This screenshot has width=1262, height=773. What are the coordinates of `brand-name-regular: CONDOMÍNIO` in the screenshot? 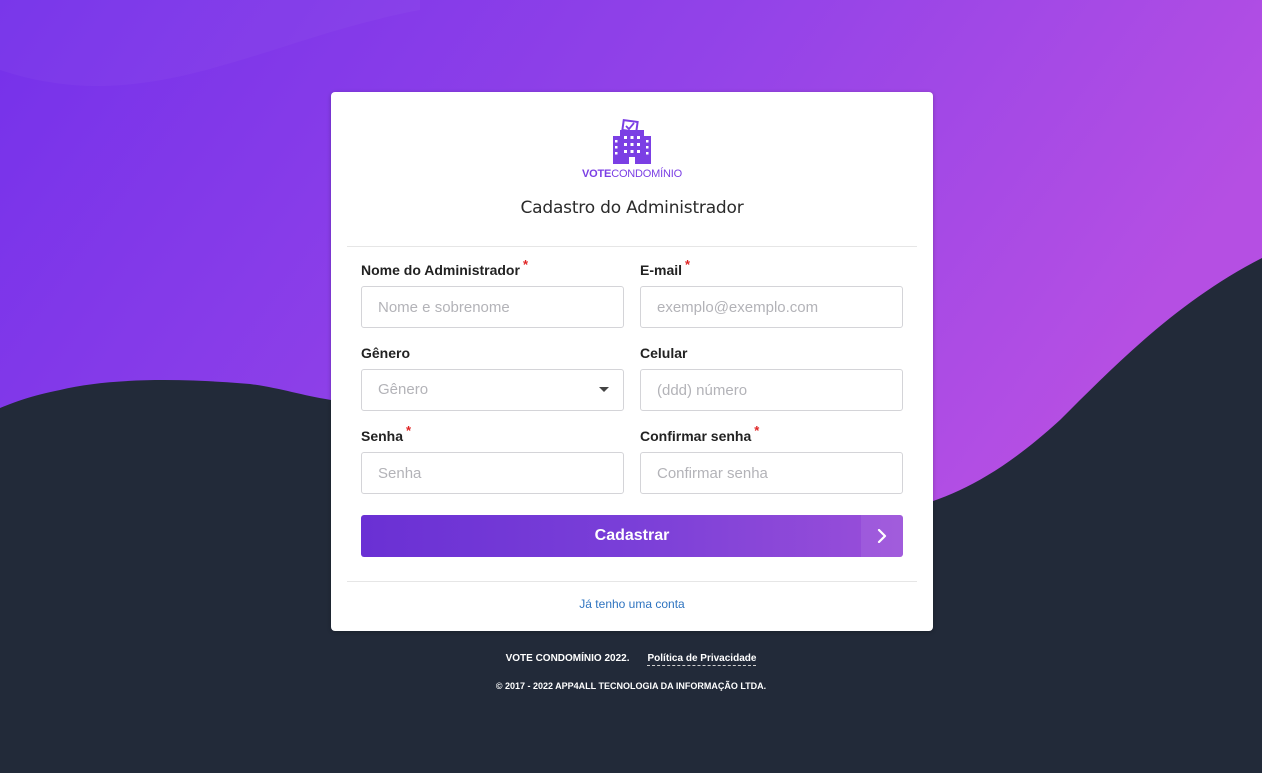 It's located at (646, 174).